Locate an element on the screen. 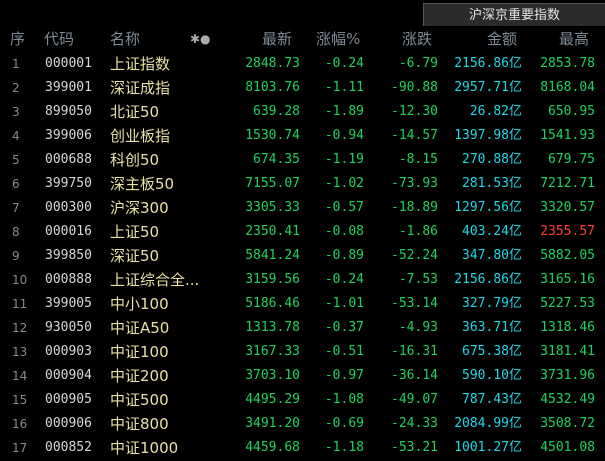 This screenshot has height=461, width=605. row-amount: 787.43亿 is located at coordinates (492, 399).